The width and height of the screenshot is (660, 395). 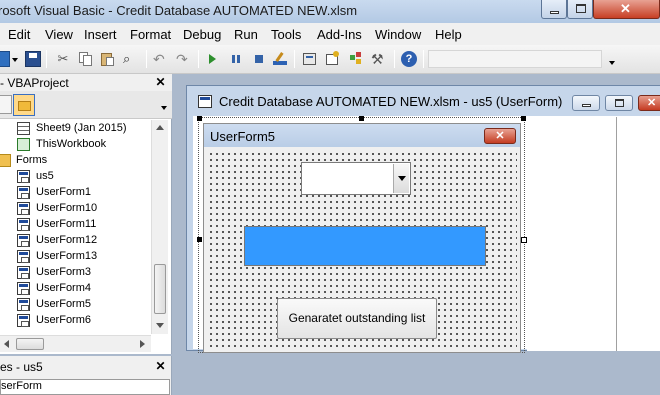 I want to click on resize-handle-right, so click(x=524, y=240).